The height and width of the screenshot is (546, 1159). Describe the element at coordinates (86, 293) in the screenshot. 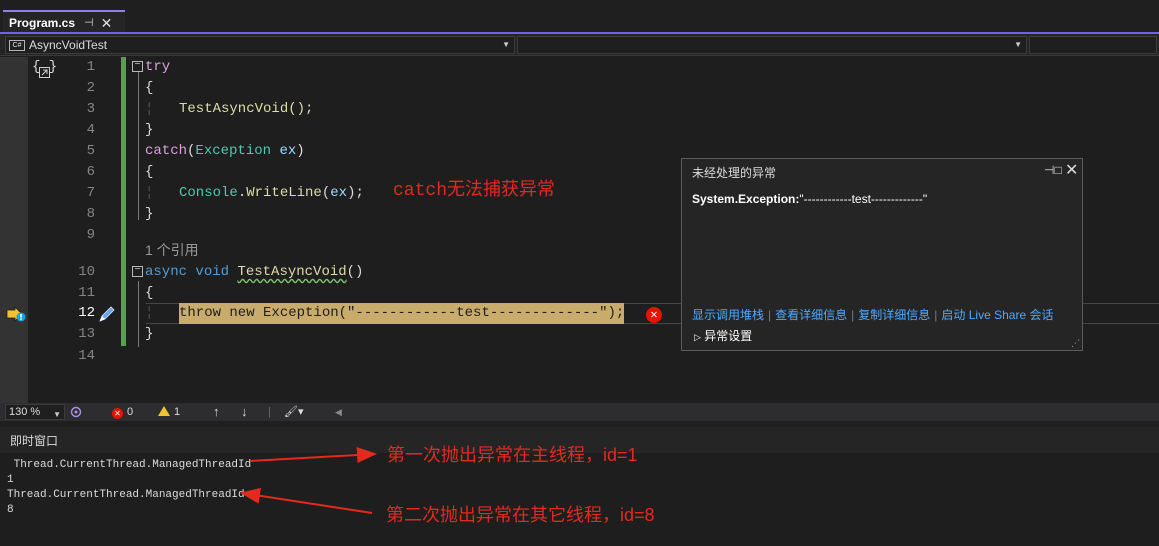

I see `line-number: 11` at that location.